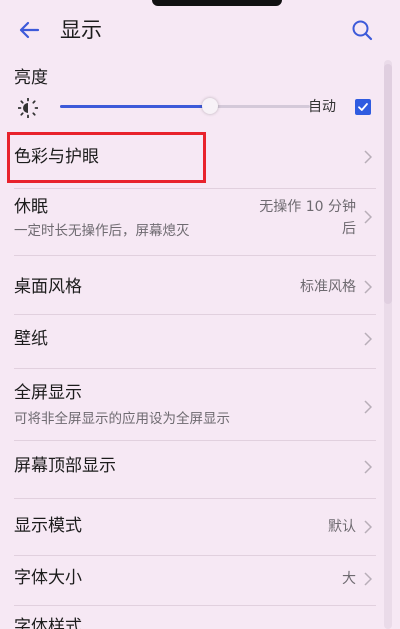  Describe the element at coordinates (192, 404) in the screenshot. I see `settings-row-fullscreen: 全屏显示 可将非全屏显示的应用设为全屏显示` at that location.